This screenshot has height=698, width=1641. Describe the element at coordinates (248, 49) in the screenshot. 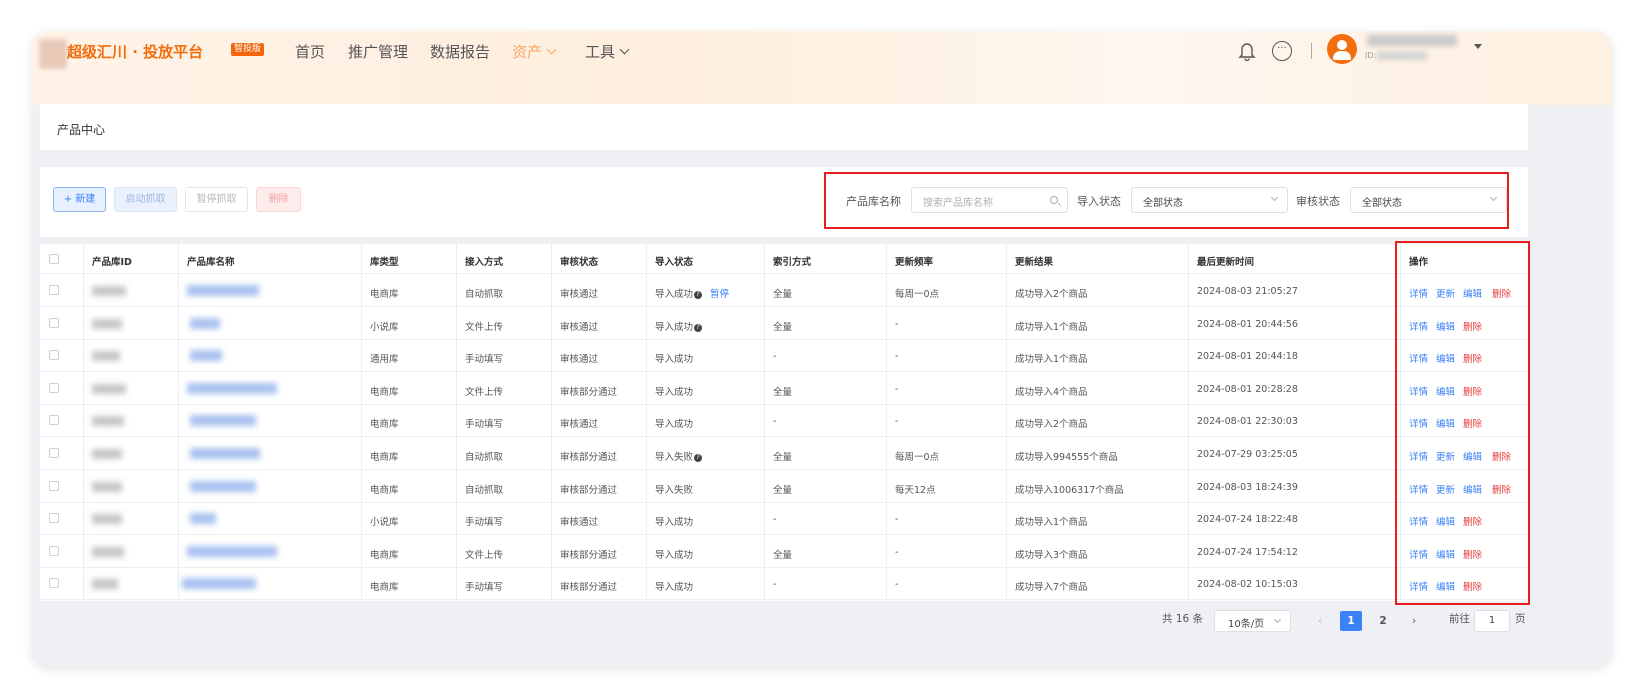

I see `edition-badge: 智投版` at that location.